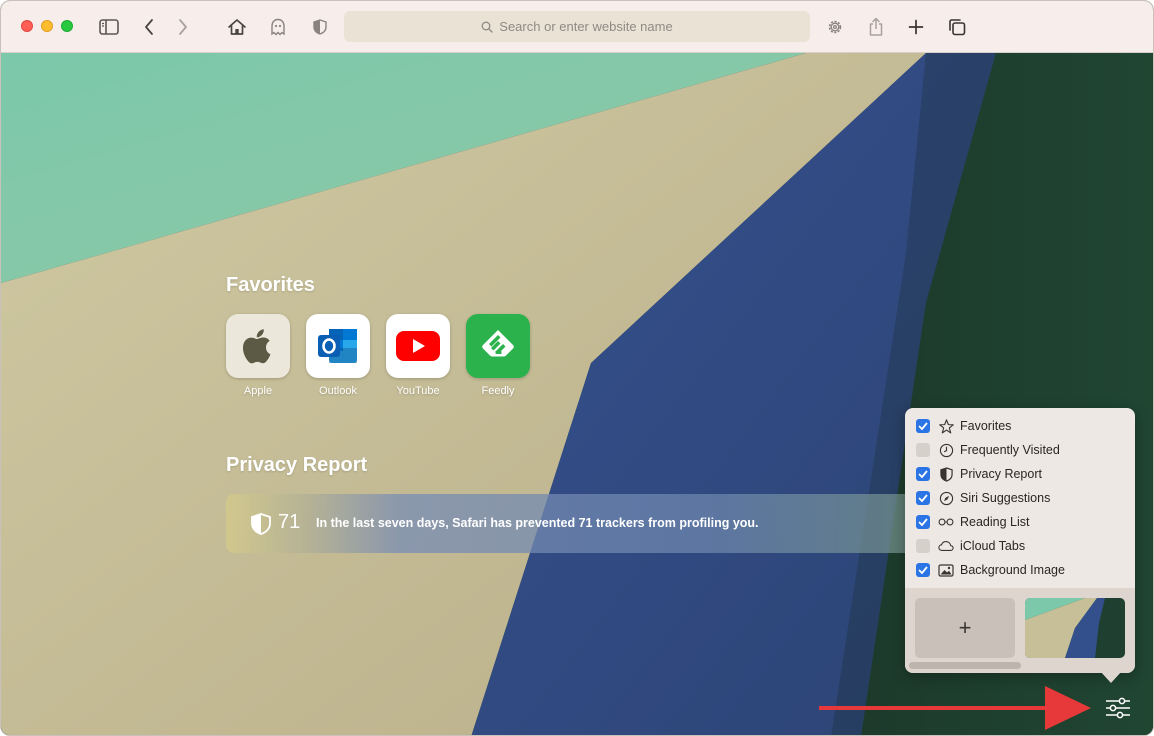 The width and height of the screenshot is (1154, 736). I want to click on outlook-icon, so click(337, 346).